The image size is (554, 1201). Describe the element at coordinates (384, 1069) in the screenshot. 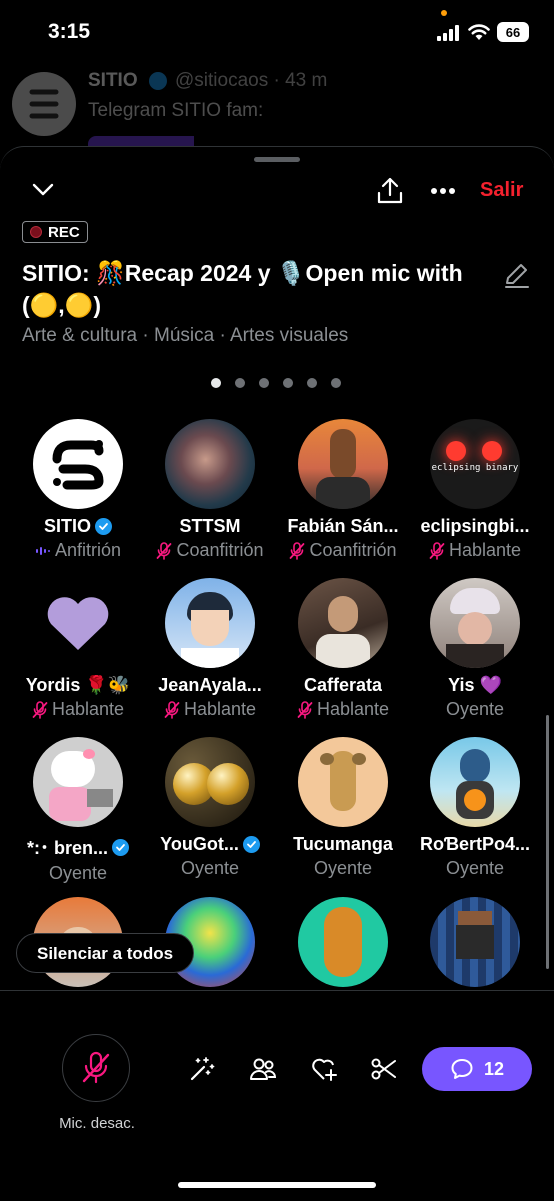

I see `scissors-icon` at that location.